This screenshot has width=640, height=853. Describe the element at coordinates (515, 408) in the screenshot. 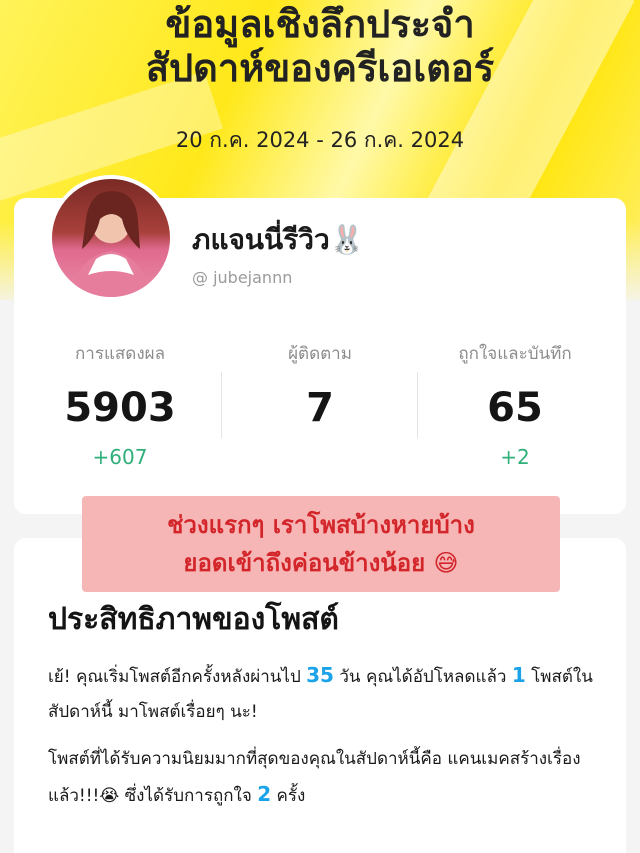

I see `stat-value: 65` at that location.